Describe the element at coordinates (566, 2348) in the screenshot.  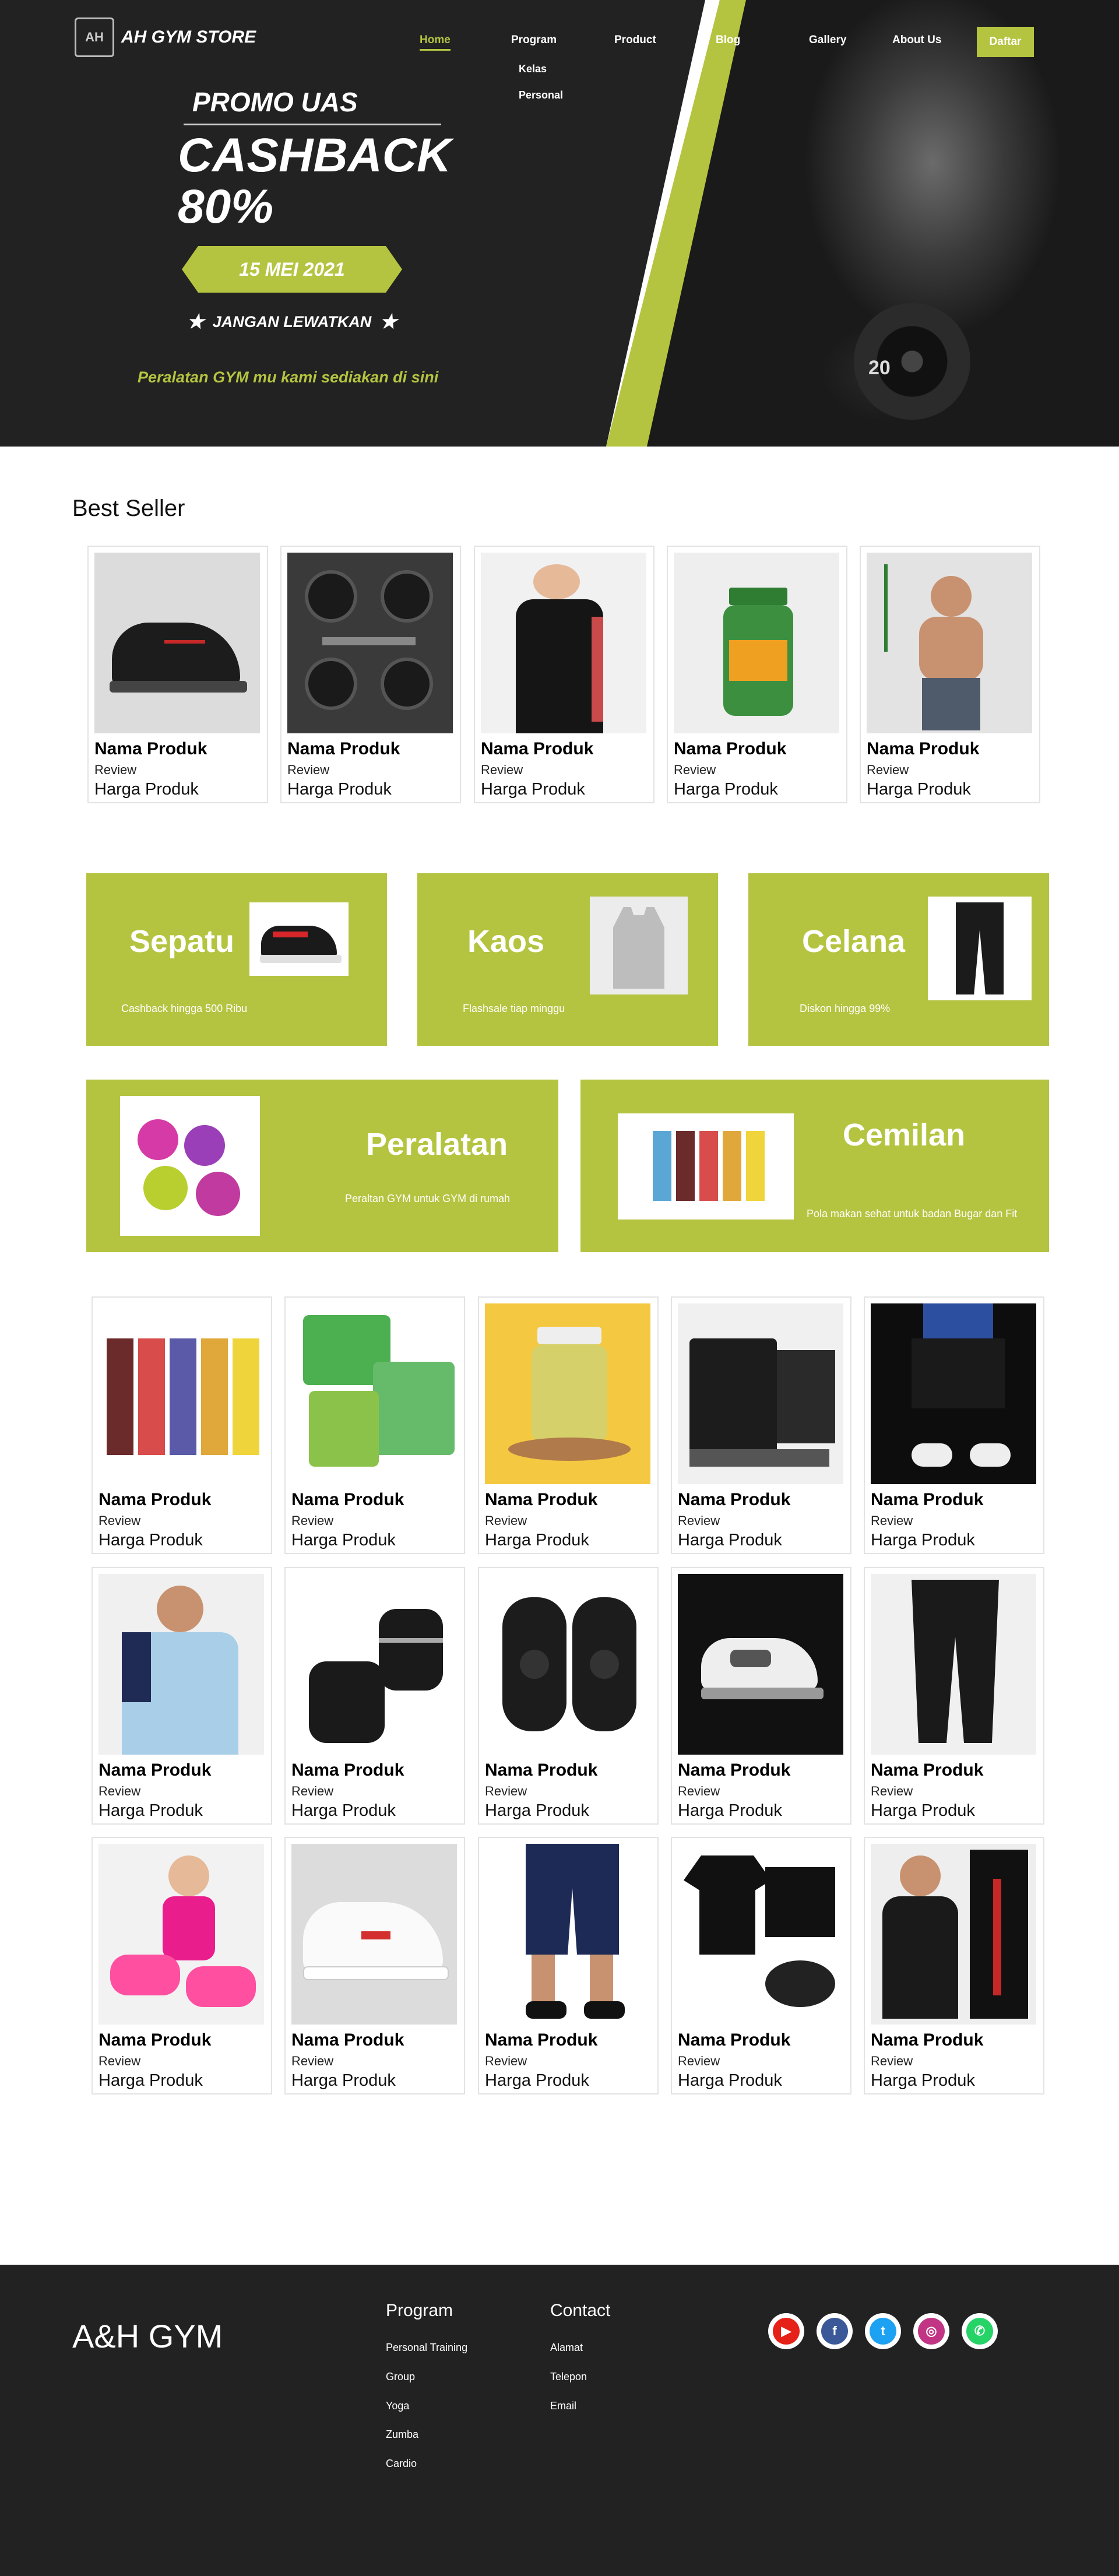
I see `footer-link-alamat: Alamat` at that location.